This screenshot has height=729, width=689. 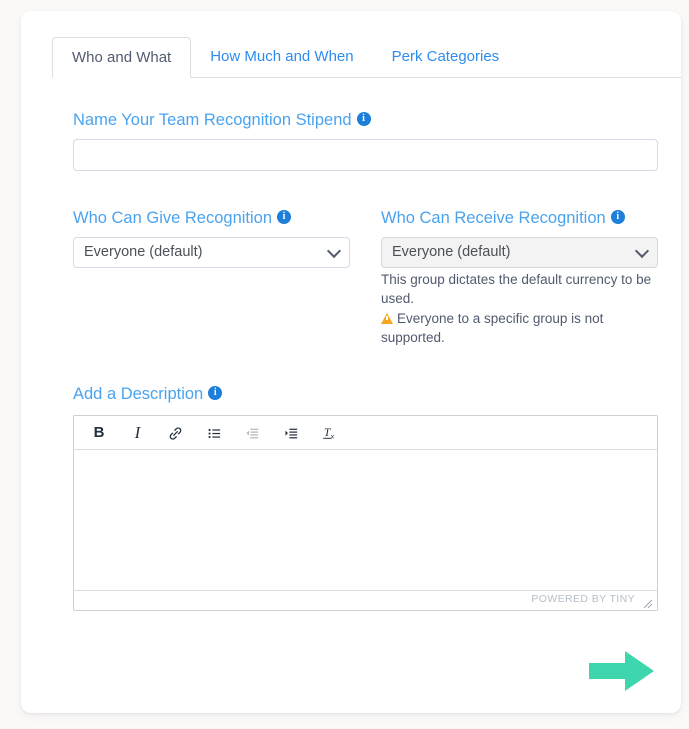 I want to click on tab-label: Who and What, so click(x=122, y=57).